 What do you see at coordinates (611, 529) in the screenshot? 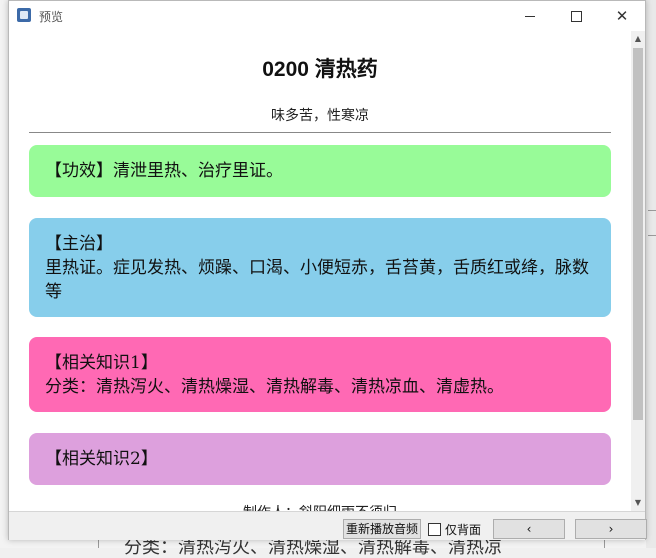
I see `next-button: ›` at bounding box center [611, 529].